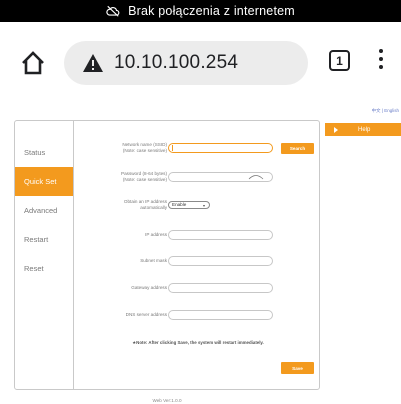  I want to click on side-nav: Status Quick Set Advanced Restart Reset, so click(44, 255).